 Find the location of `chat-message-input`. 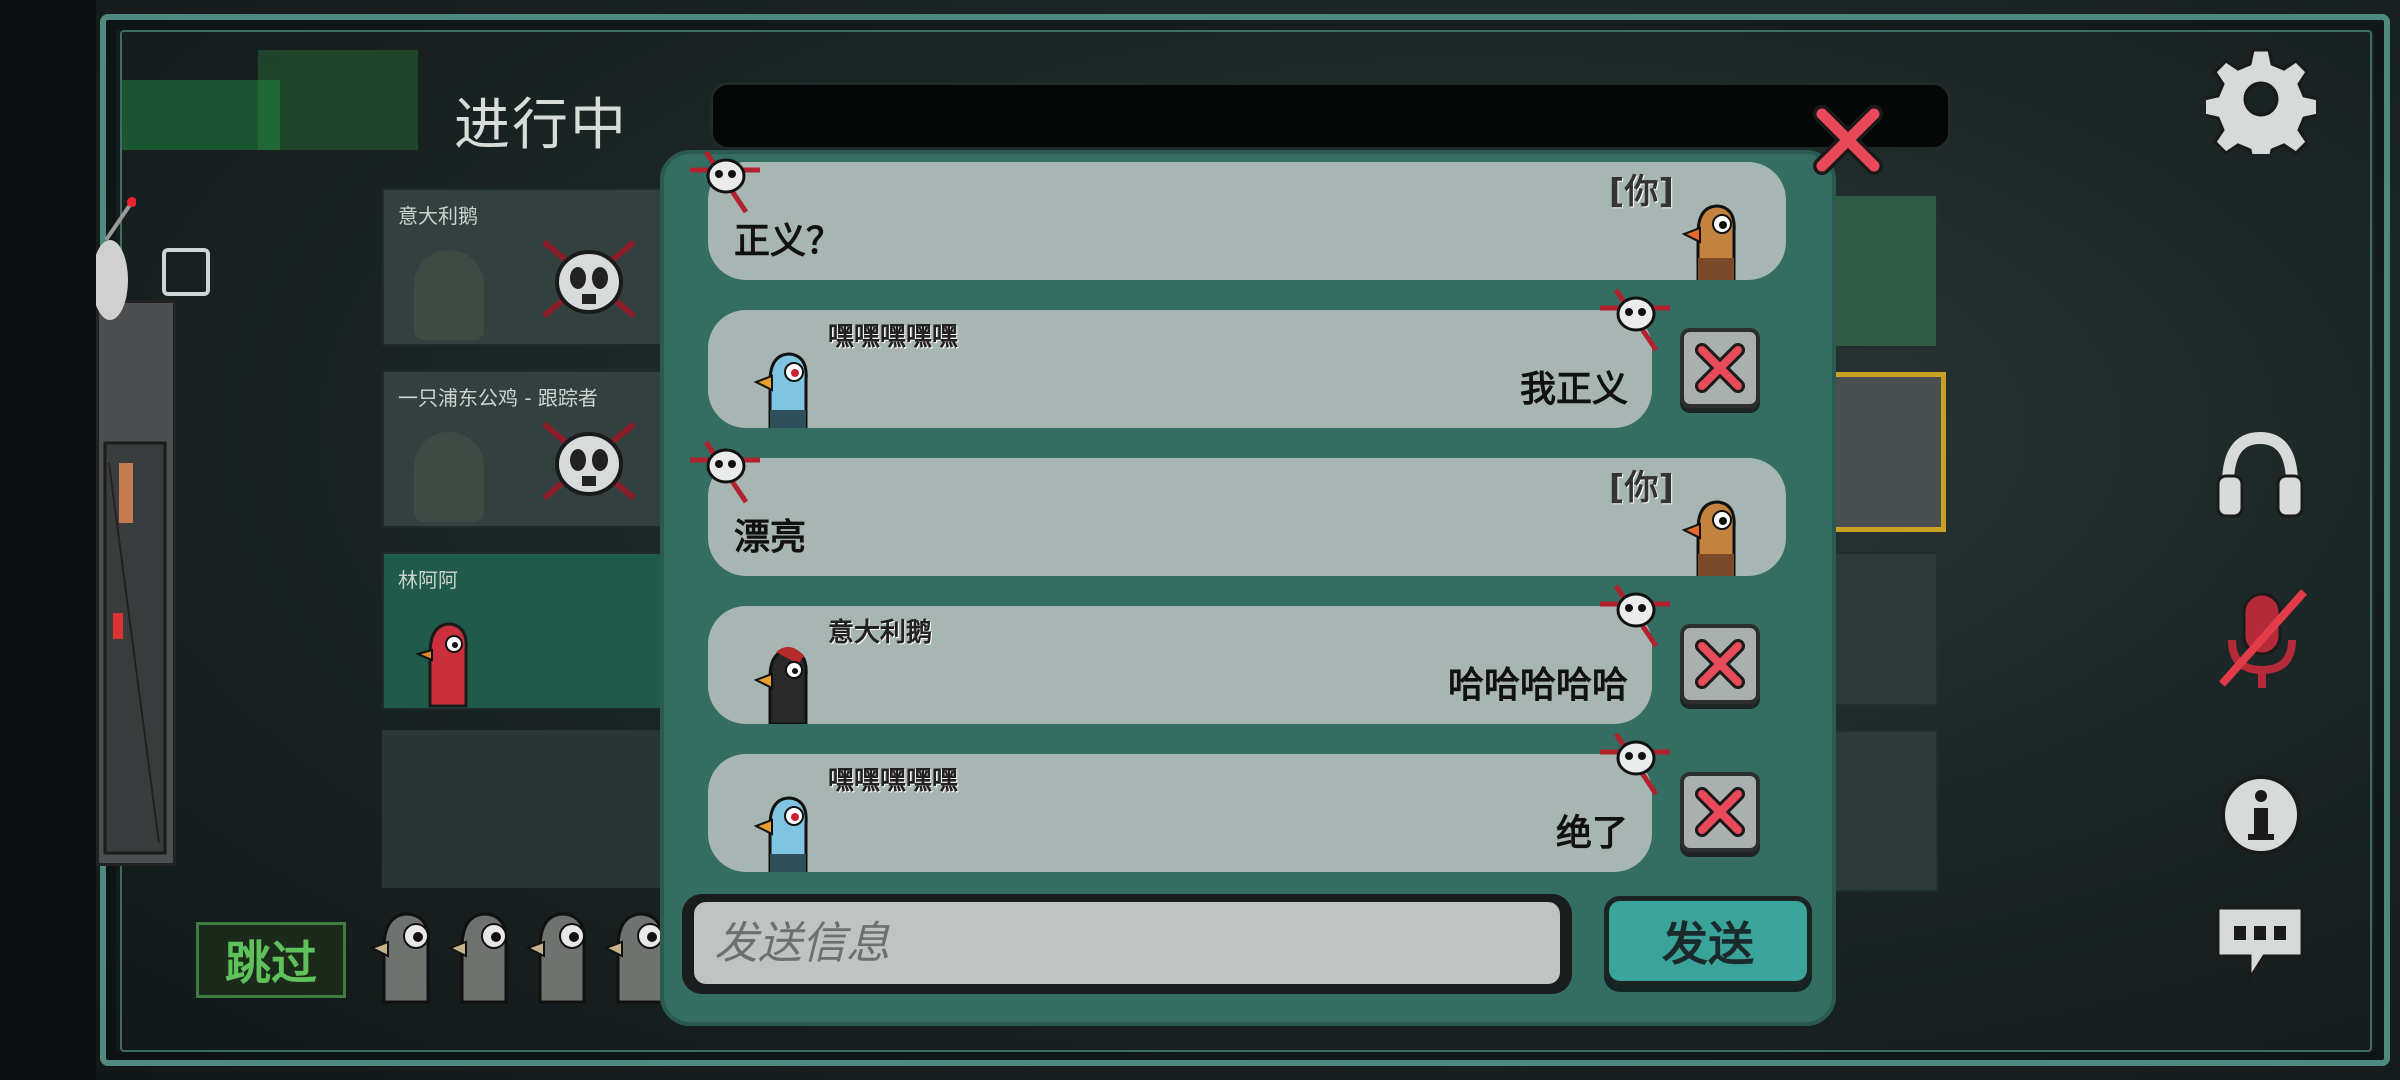

chat-message-input is located at coordinates (1127, 943).